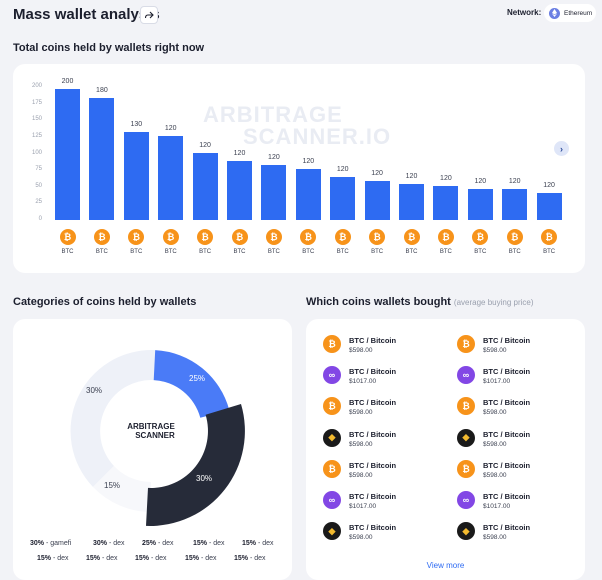  What do you see at coordinates (37, 543) in the screenshot?
I see `legend-pct: 30%` at bounding box center [37, 543].